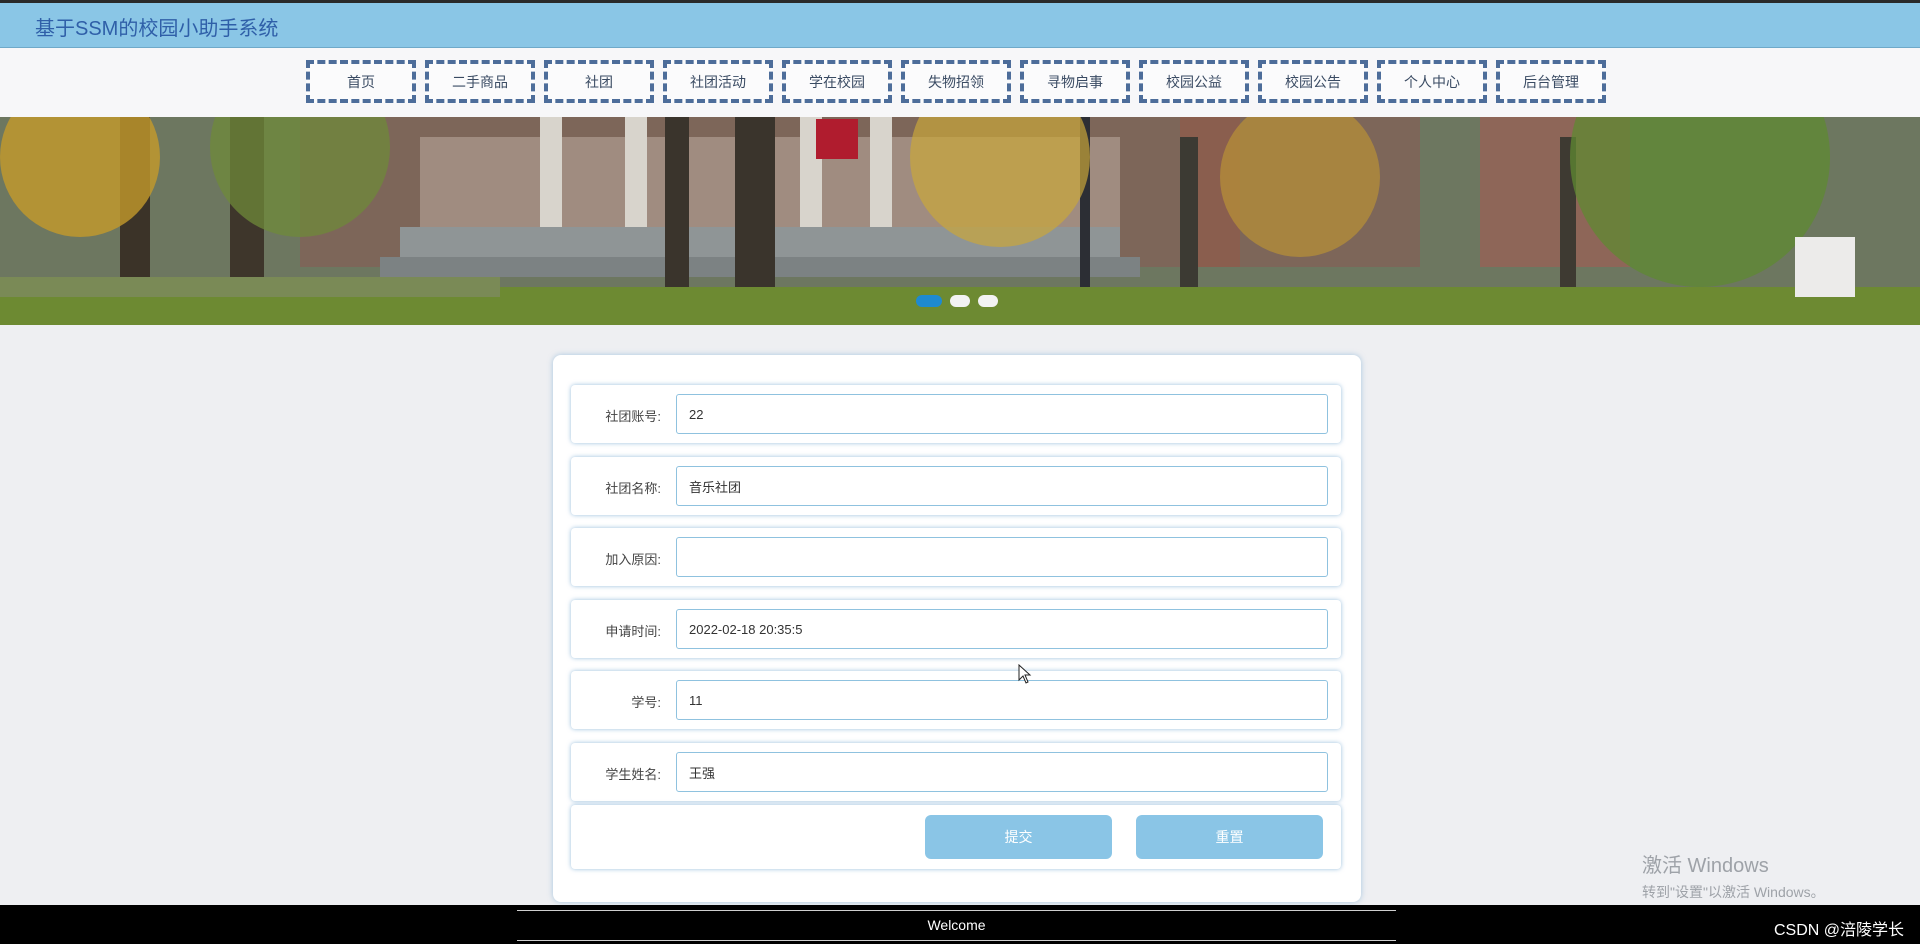 This screenshot has width=1920, height=944. I want to click on nav-item-admin-panel: 后台管理, so click(1551, 81).